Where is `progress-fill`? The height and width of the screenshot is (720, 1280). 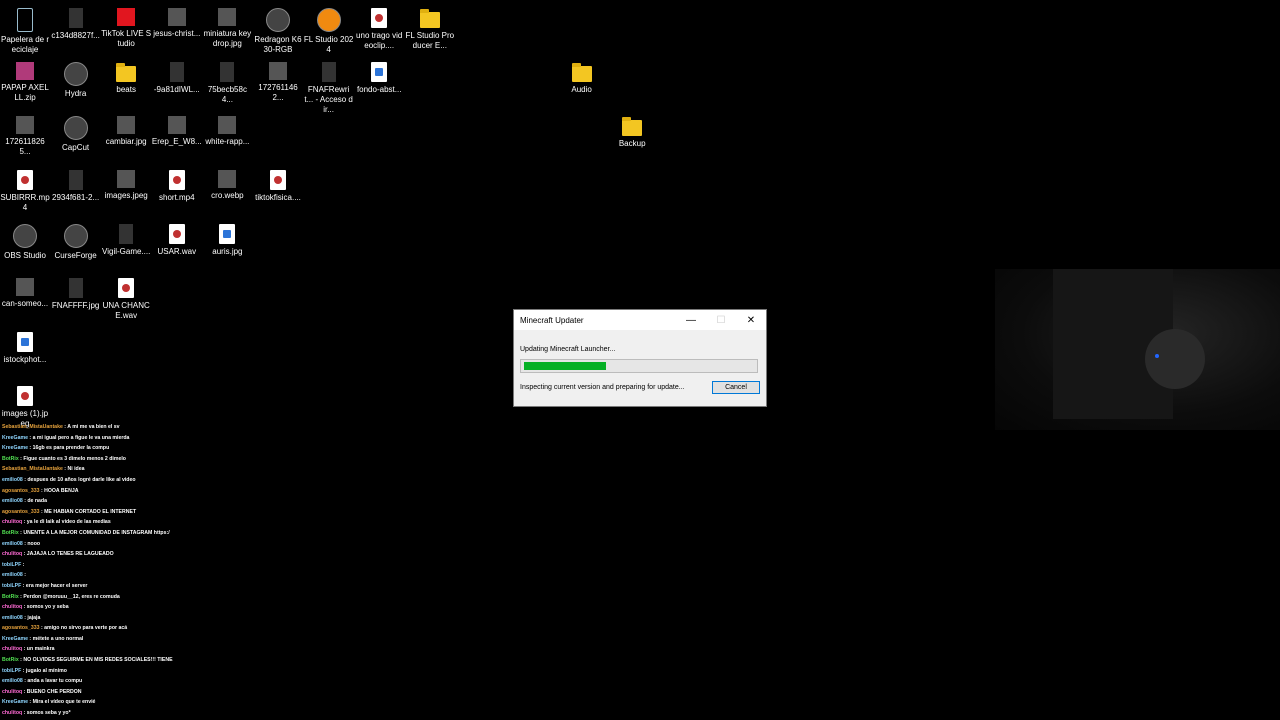 progress-fill is located at coordinates (565, 366).